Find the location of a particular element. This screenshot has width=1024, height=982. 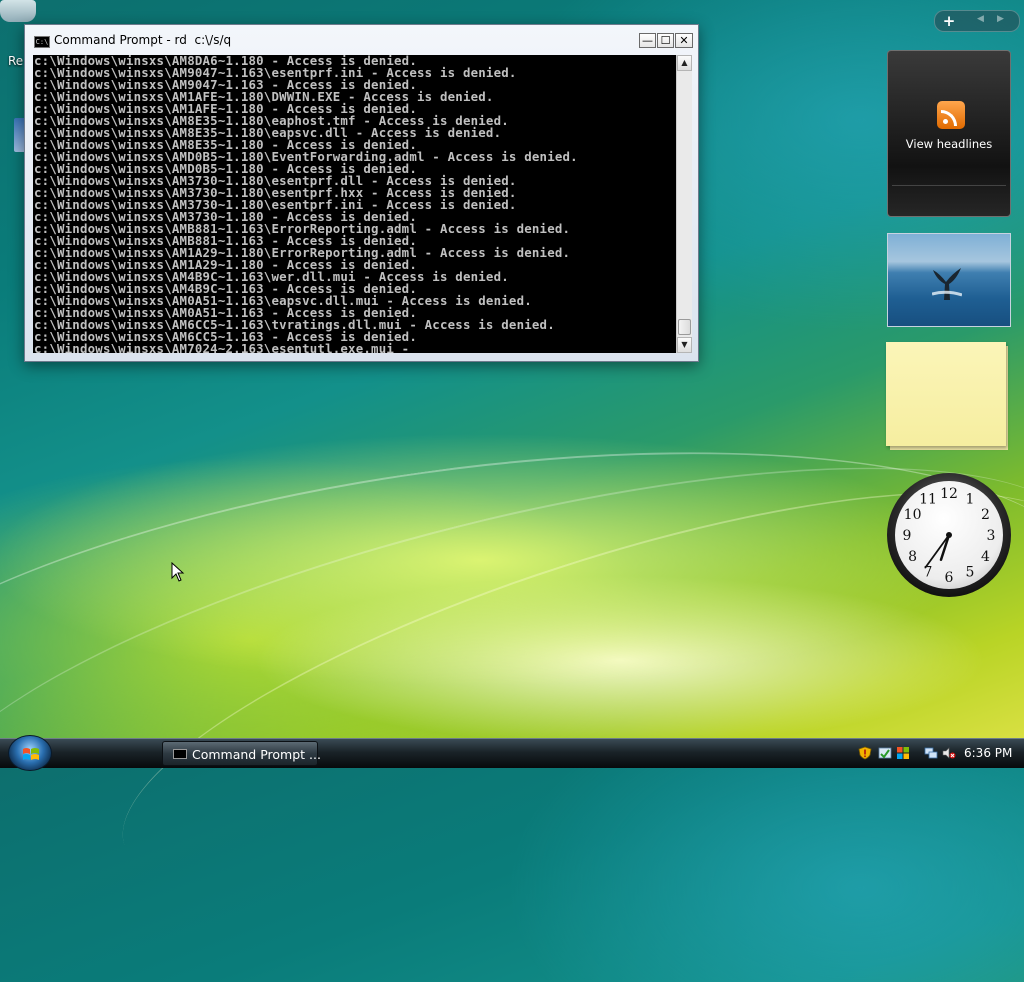

clock-numeral: 6 is located at coordinates (949, 578).